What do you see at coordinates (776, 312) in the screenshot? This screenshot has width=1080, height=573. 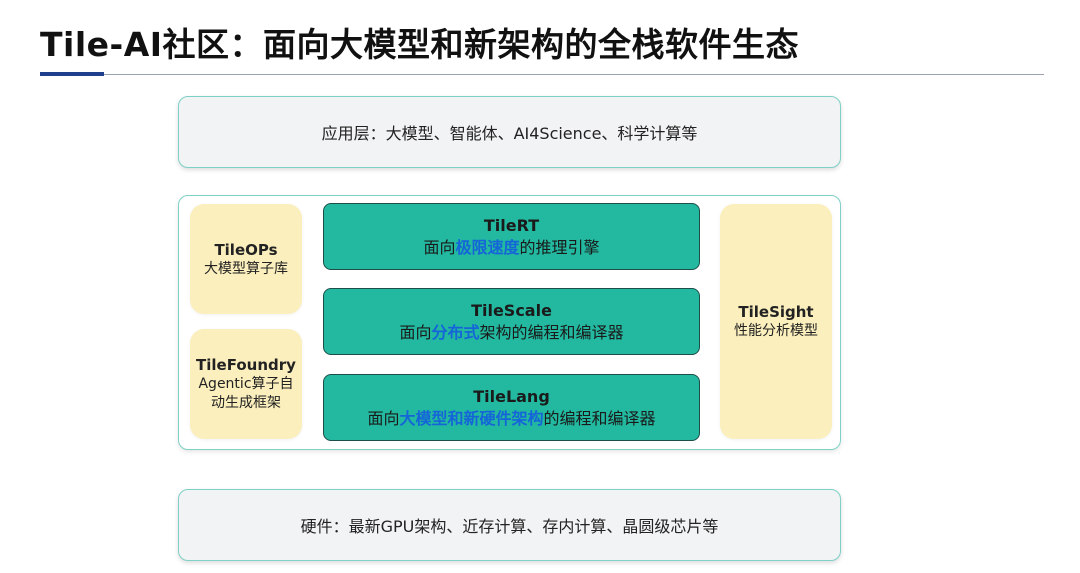 I see `tilesight-title: TileSight` at bounding box center [776, 312].